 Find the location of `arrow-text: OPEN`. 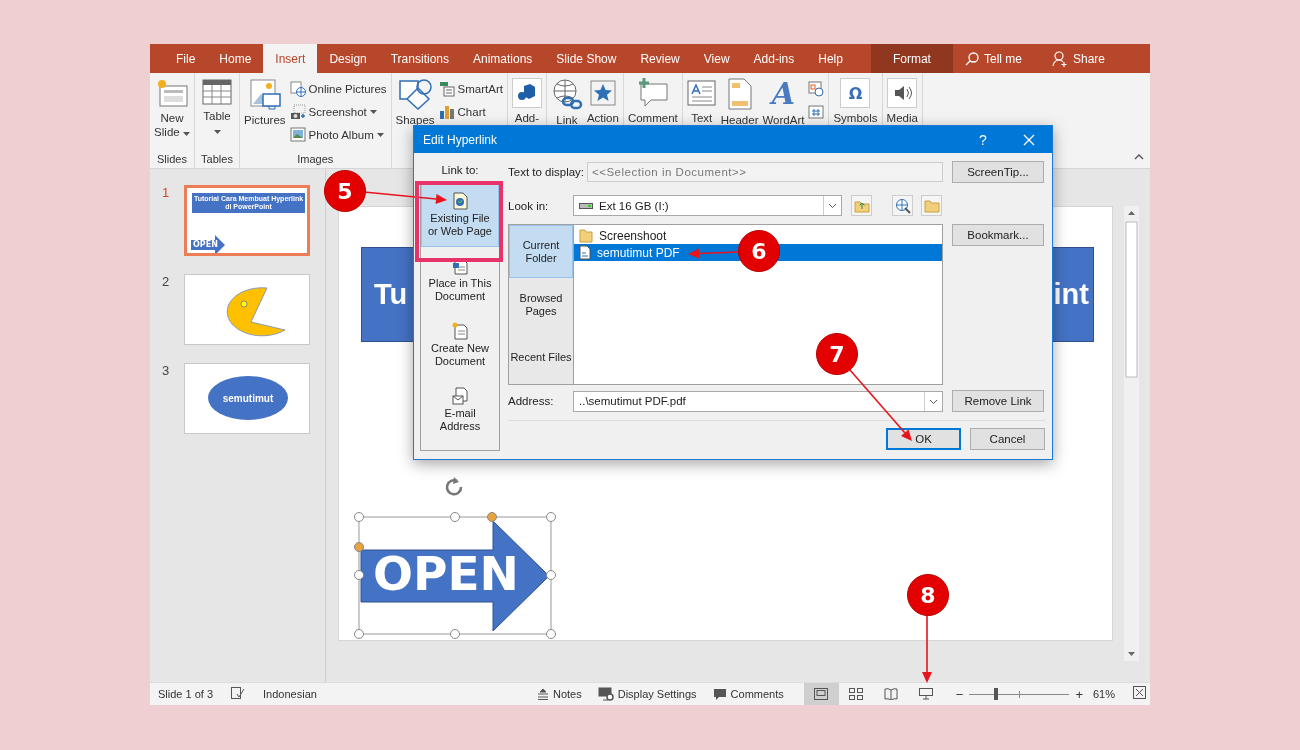

arrow-text: OPEN is located at coordinates (446, 574).